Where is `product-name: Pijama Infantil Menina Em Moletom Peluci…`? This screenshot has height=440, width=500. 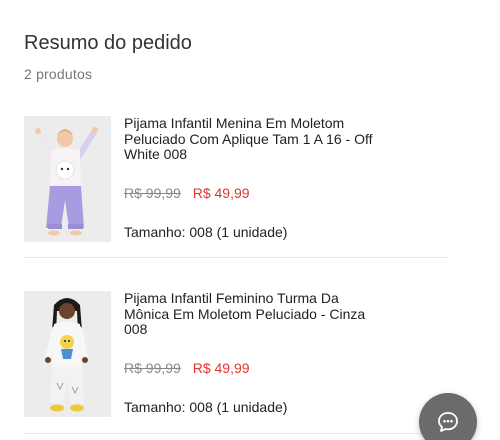
product-name: Pijama Infantil Menina Em Moletom Peluci… is located at coordinates (249, 139).